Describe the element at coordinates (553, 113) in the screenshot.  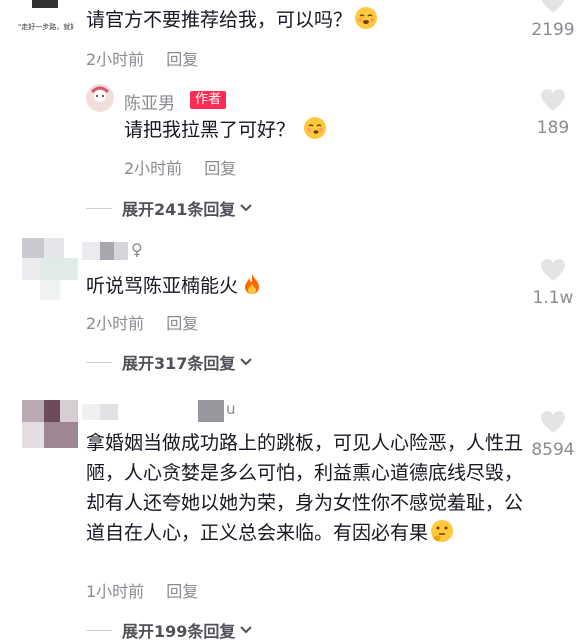
I see `like-button: 189` at that location.